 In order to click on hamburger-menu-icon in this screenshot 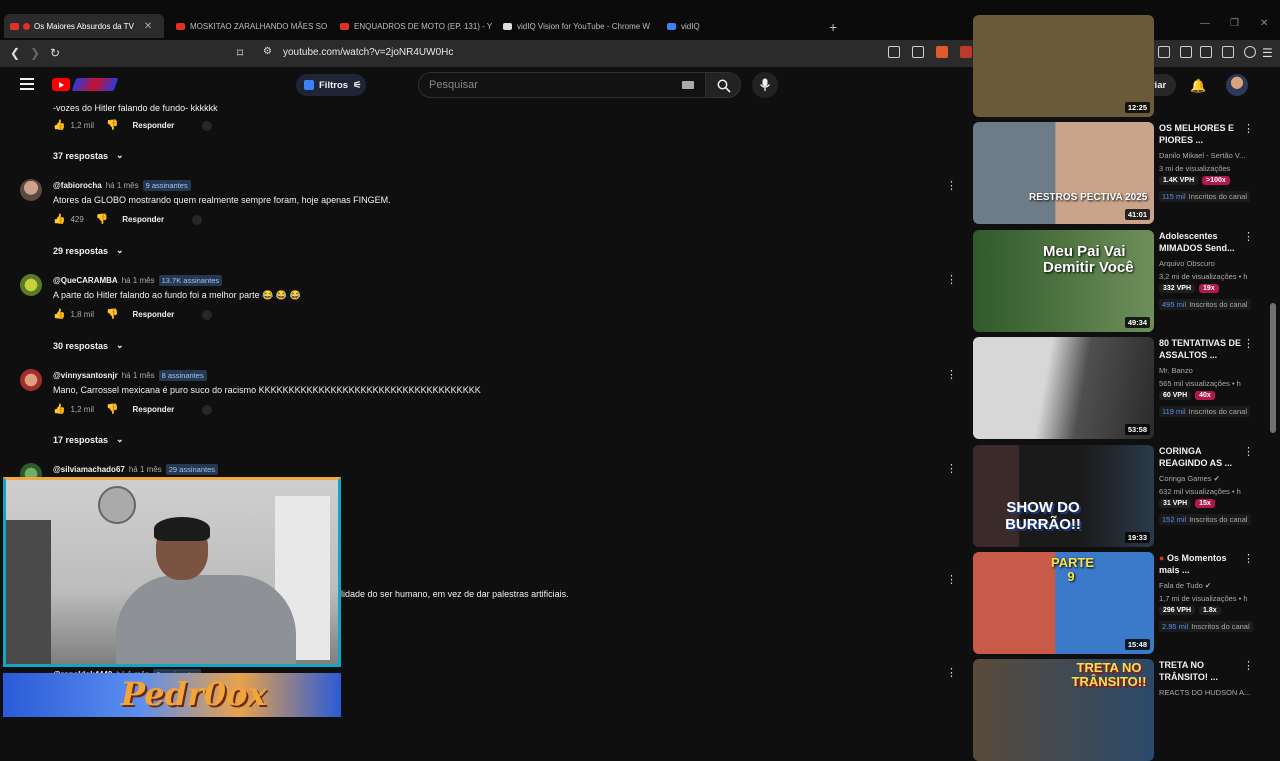, I will do `click(27, 85)`.